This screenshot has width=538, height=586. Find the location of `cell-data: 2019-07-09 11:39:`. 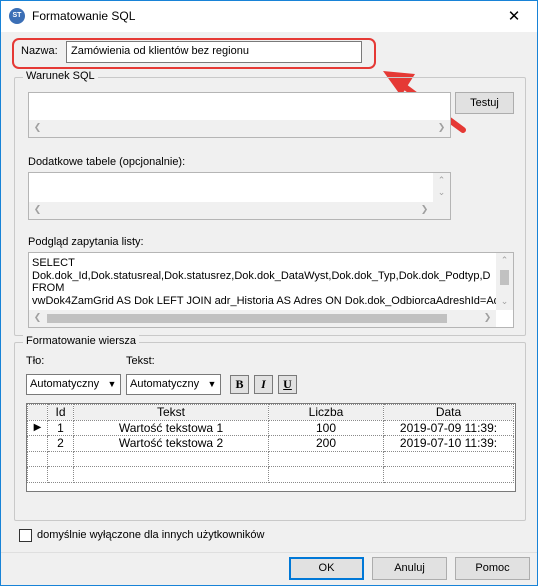

cell-data: 2019-07-09 11:39: is located at coordinates (448, 427).